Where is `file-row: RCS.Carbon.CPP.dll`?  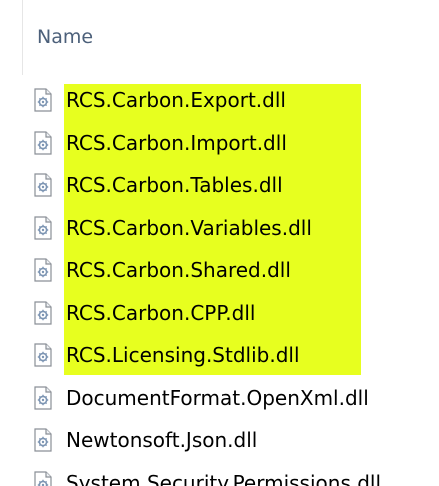 file-row: RCS.Carbon.CPP.dll is located at coordinates (219, 313).